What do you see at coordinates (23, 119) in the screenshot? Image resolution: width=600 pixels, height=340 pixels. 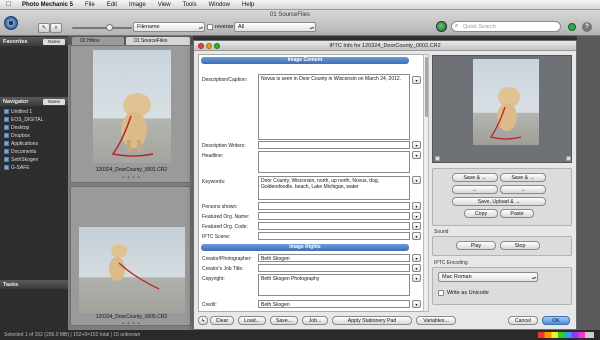 I see `nav-item-eos-digital: EOS_DIGITAL` at bounding box center [23, 119].